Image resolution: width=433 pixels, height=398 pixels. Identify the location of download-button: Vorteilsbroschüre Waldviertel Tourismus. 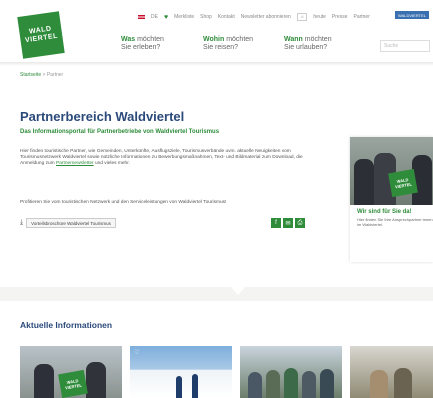
(71, 223).